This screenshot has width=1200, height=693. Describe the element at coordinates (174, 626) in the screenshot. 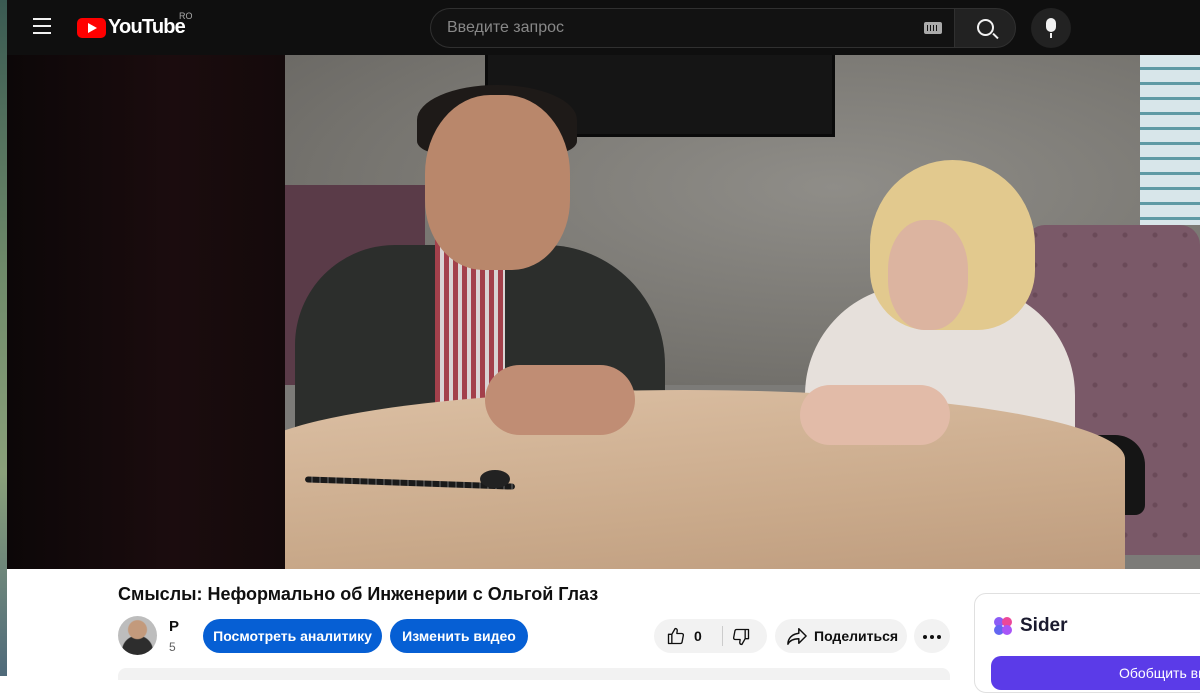

I see `channel-name: P` at that location.